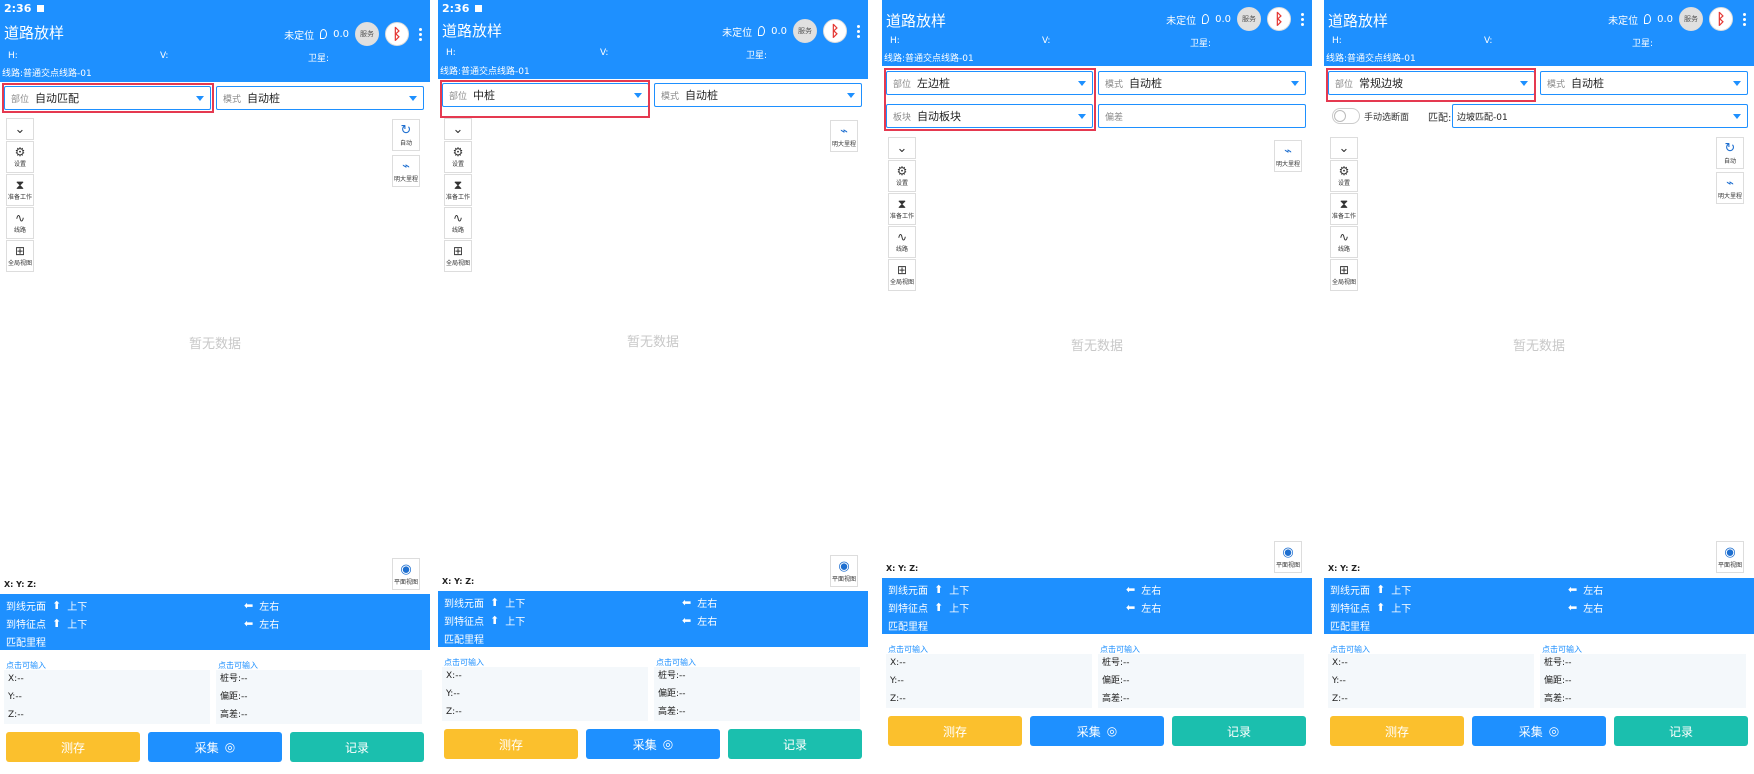  Describe the element at coordinates (234, 679) in the screenshot. I see `station-value: 桩号:--` at that location.